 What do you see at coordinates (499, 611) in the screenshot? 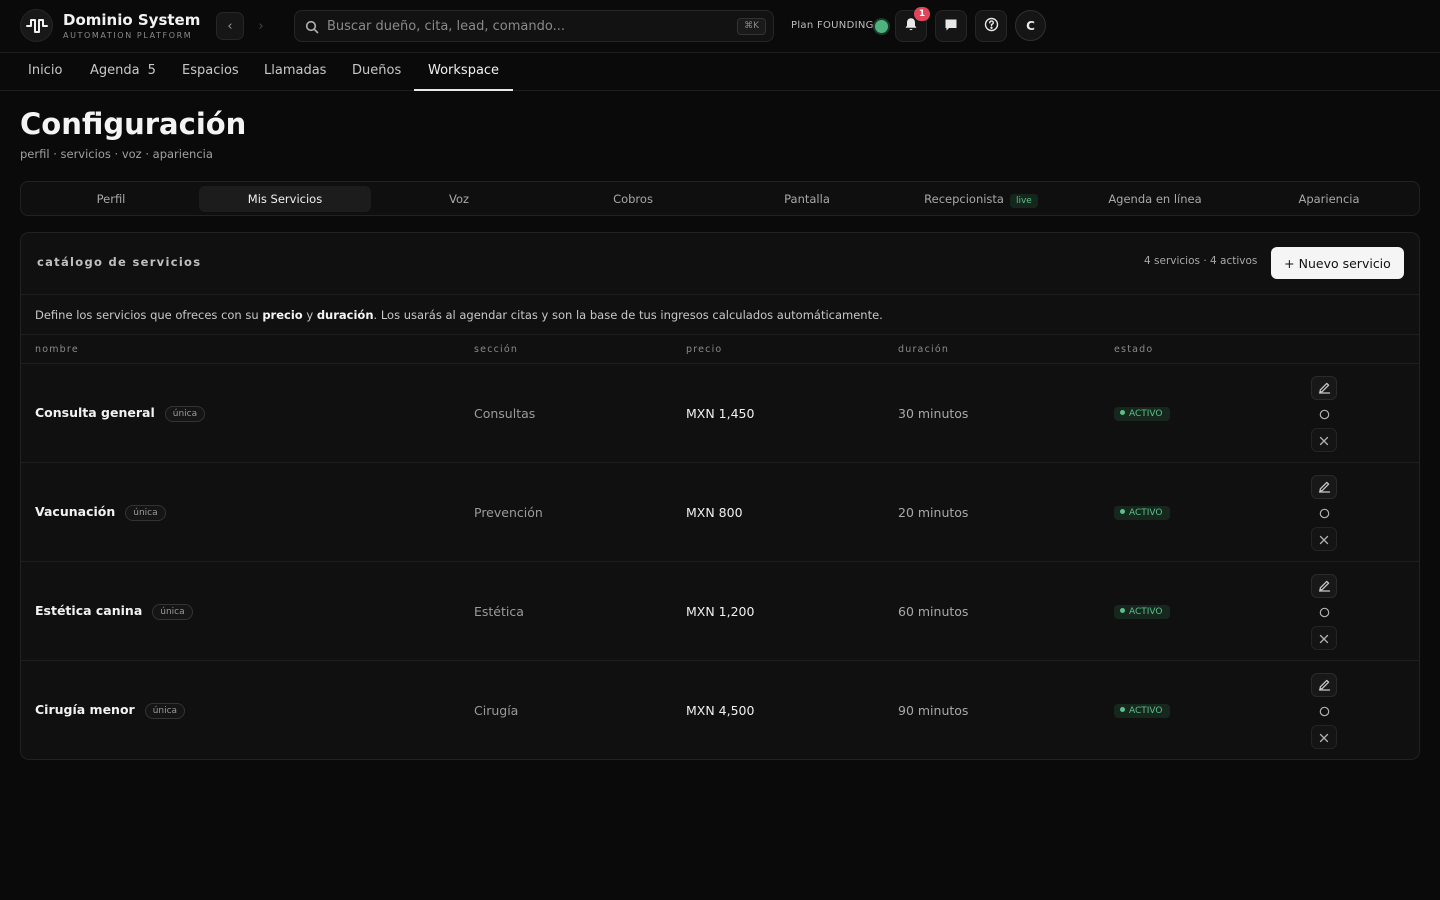
I see `service-section: Estética` at bounding box center [499, 611].